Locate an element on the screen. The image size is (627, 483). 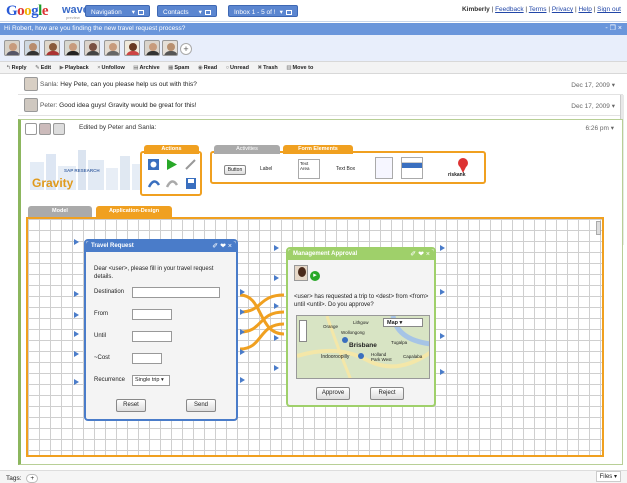
map-zoom-control is located at coordinates (303, 331).